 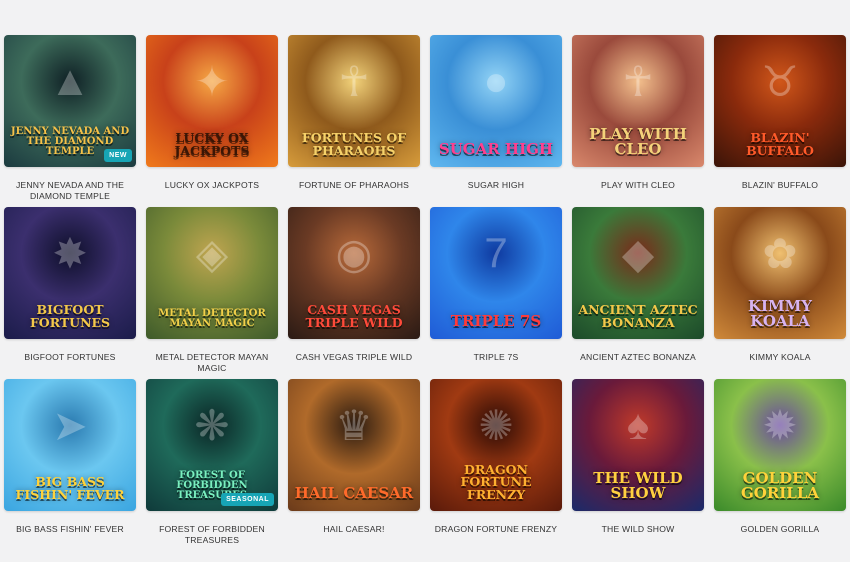 I want to click on game-card: 7 Triple 7s TRIPLE 7S, so click(x=496, y=293).